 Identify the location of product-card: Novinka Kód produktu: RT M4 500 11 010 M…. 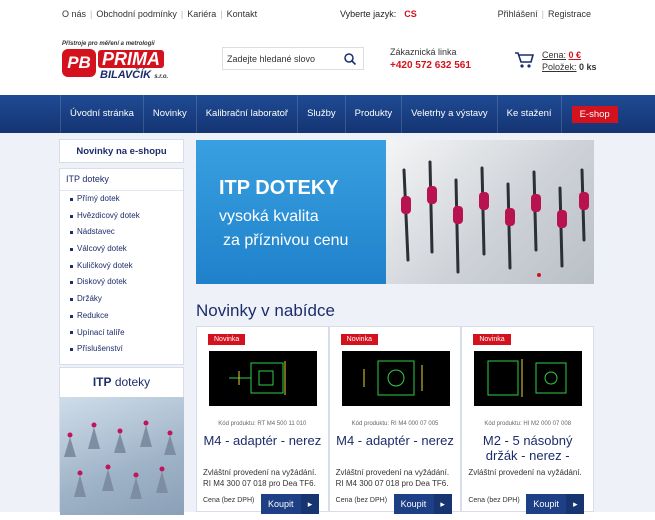
(262, 420).